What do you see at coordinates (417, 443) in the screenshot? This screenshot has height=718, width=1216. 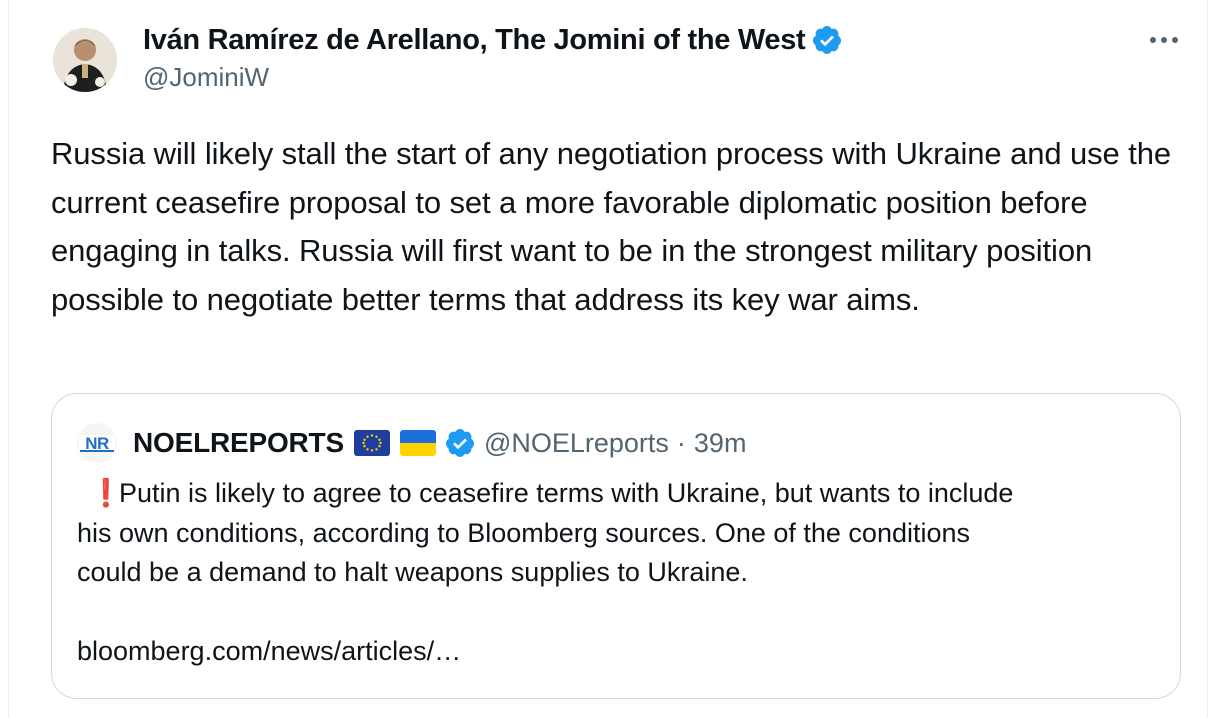 I see `ukraine-flag-icon` at bounding box center [417, 443].